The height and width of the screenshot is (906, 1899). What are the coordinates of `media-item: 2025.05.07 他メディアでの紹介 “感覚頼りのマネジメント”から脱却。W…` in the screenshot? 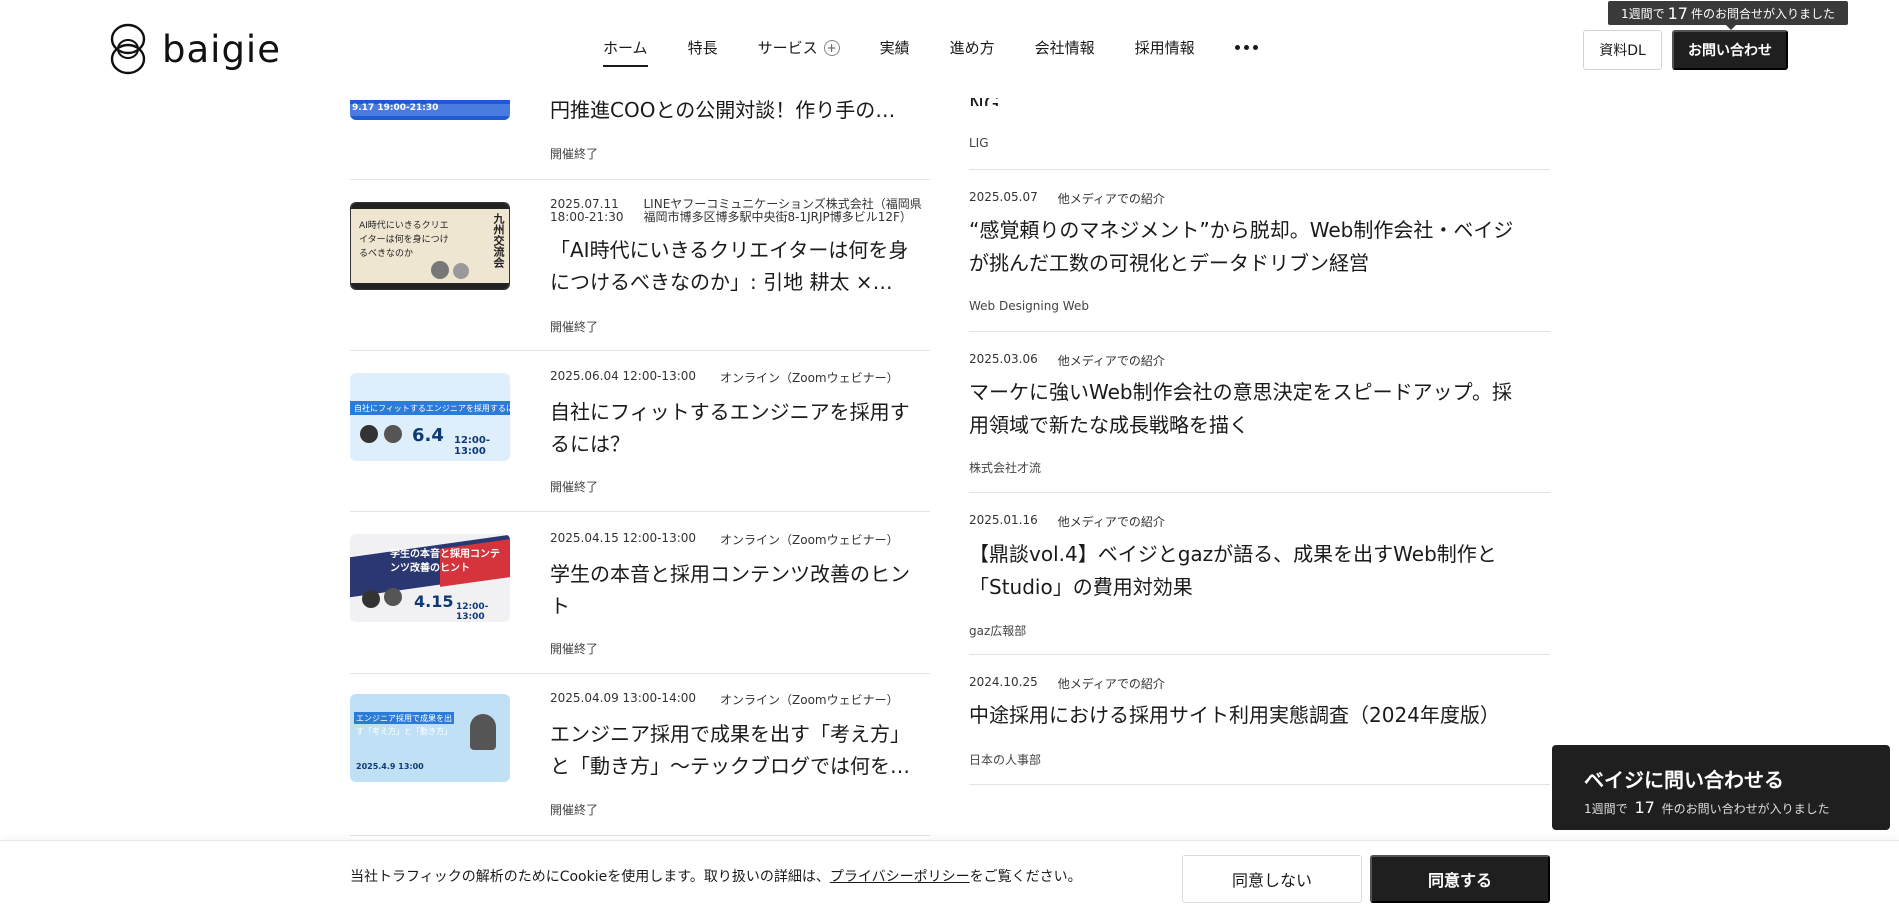 It's located at (1259, 251).